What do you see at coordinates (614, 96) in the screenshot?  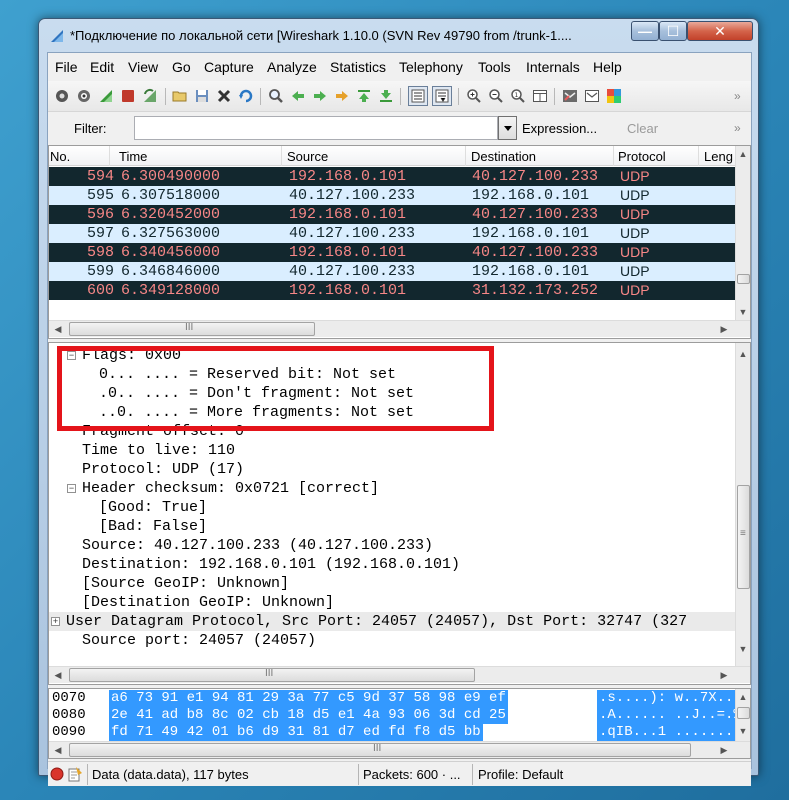 I see `coloring-rules-icon` at bounding box center [614, 96].